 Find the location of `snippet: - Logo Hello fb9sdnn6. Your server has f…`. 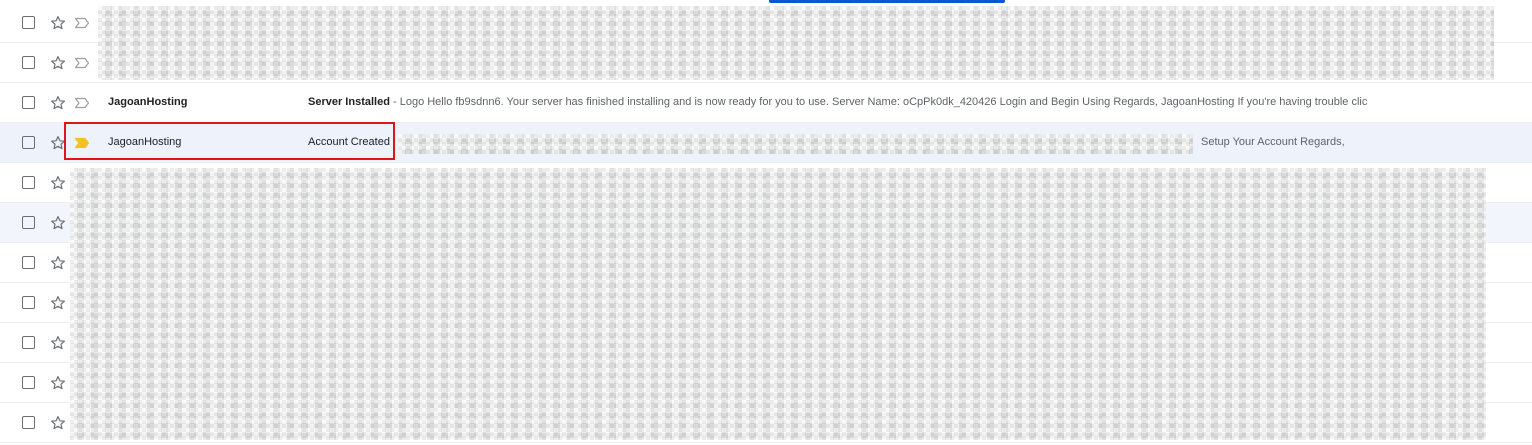

snippet: - Logo Hello fb9sdnn6. Your server has f… is located at coordinates (878, 102).